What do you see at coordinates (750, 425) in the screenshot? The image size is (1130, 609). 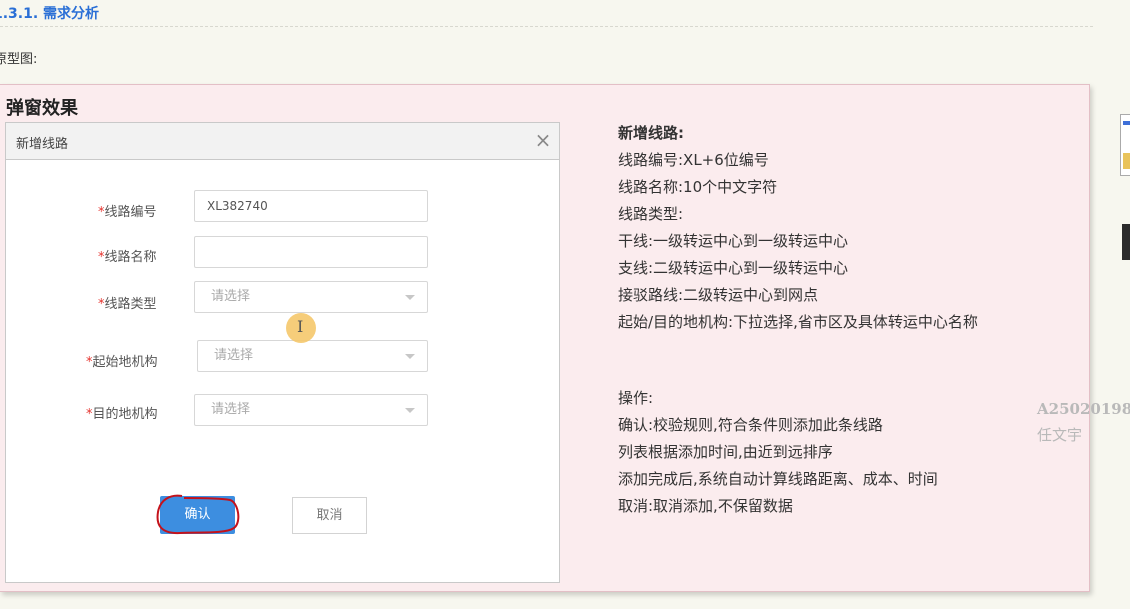 I see `ops-line: 确认:校验规则,符合条件则添加此条线路` at bounding box center [750, 425].